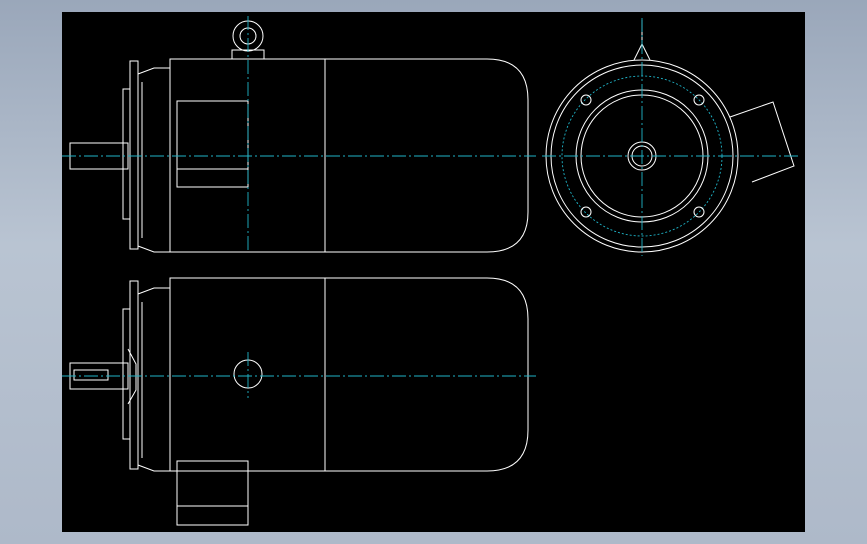 The width and height of the screenshot is (867, 544). I want to click on front-motor-body, so click(349, 155).